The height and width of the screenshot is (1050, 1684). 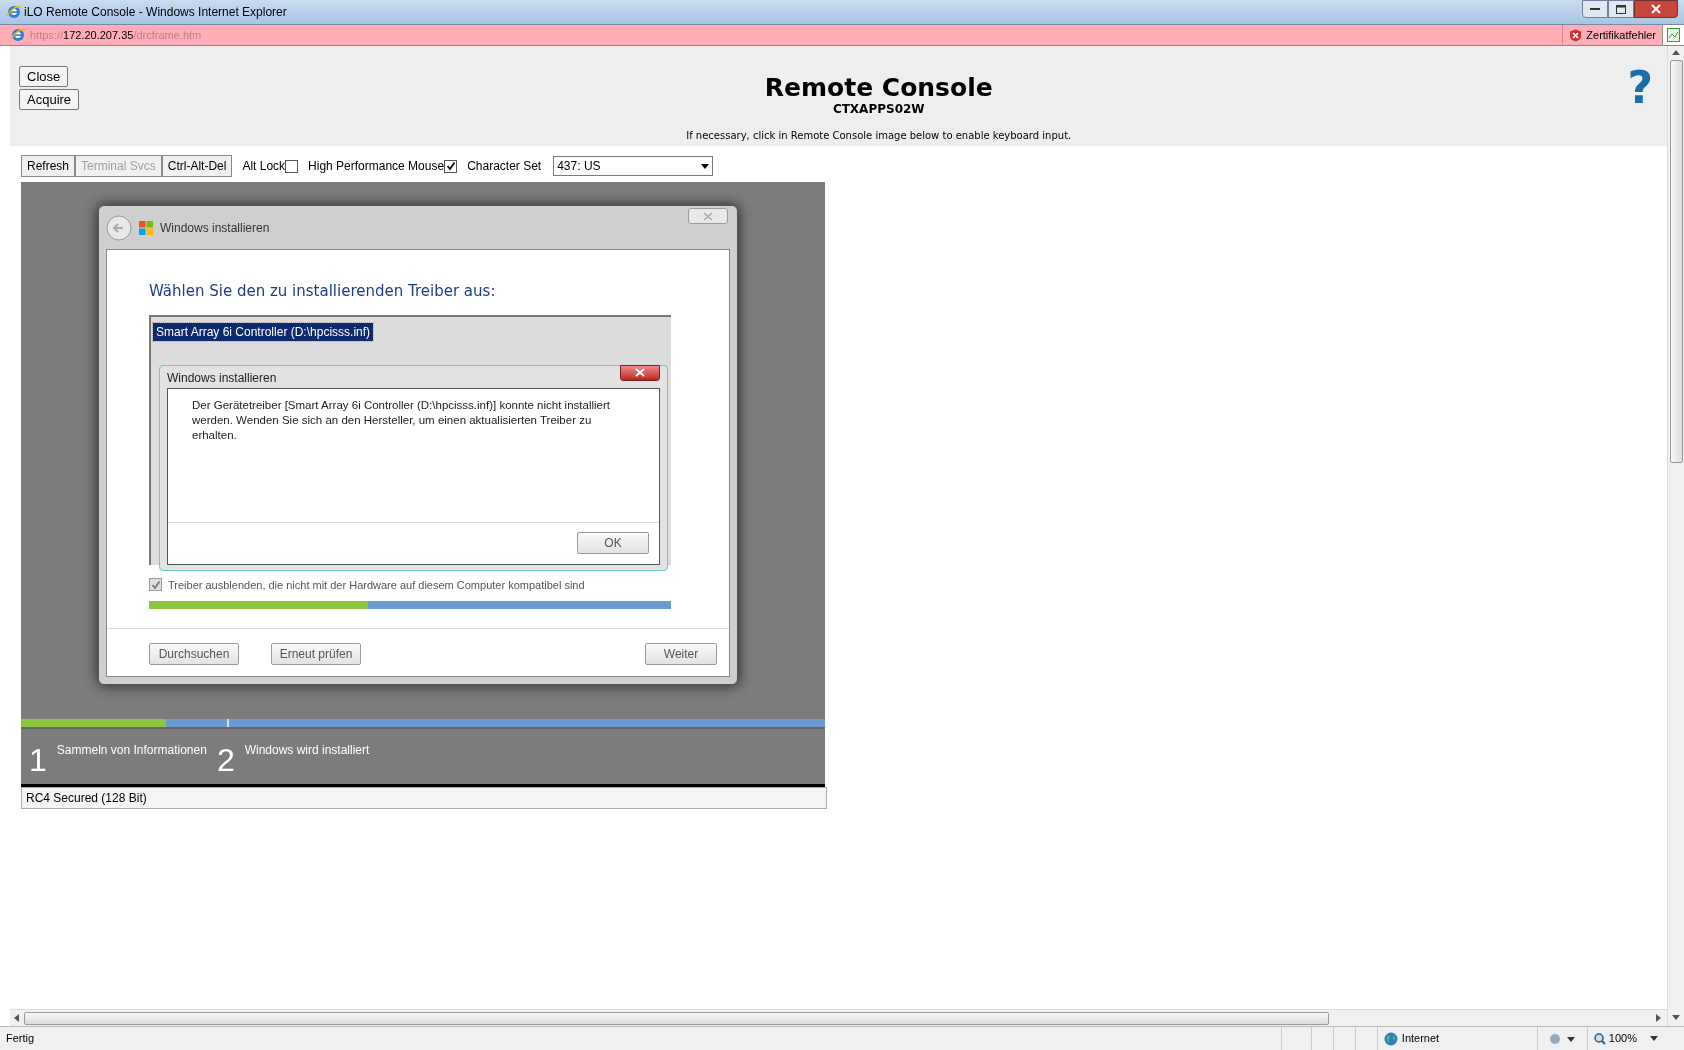 I want to click on step-number: 1, so click(x=38, y=760).